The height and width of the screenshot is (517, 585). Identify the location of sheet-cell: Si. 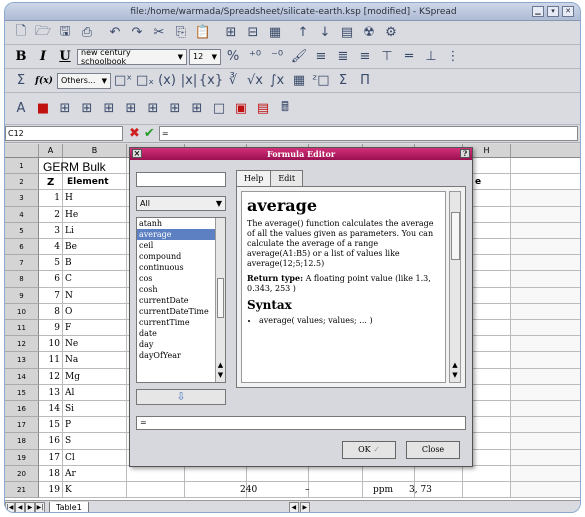
(95, 409).